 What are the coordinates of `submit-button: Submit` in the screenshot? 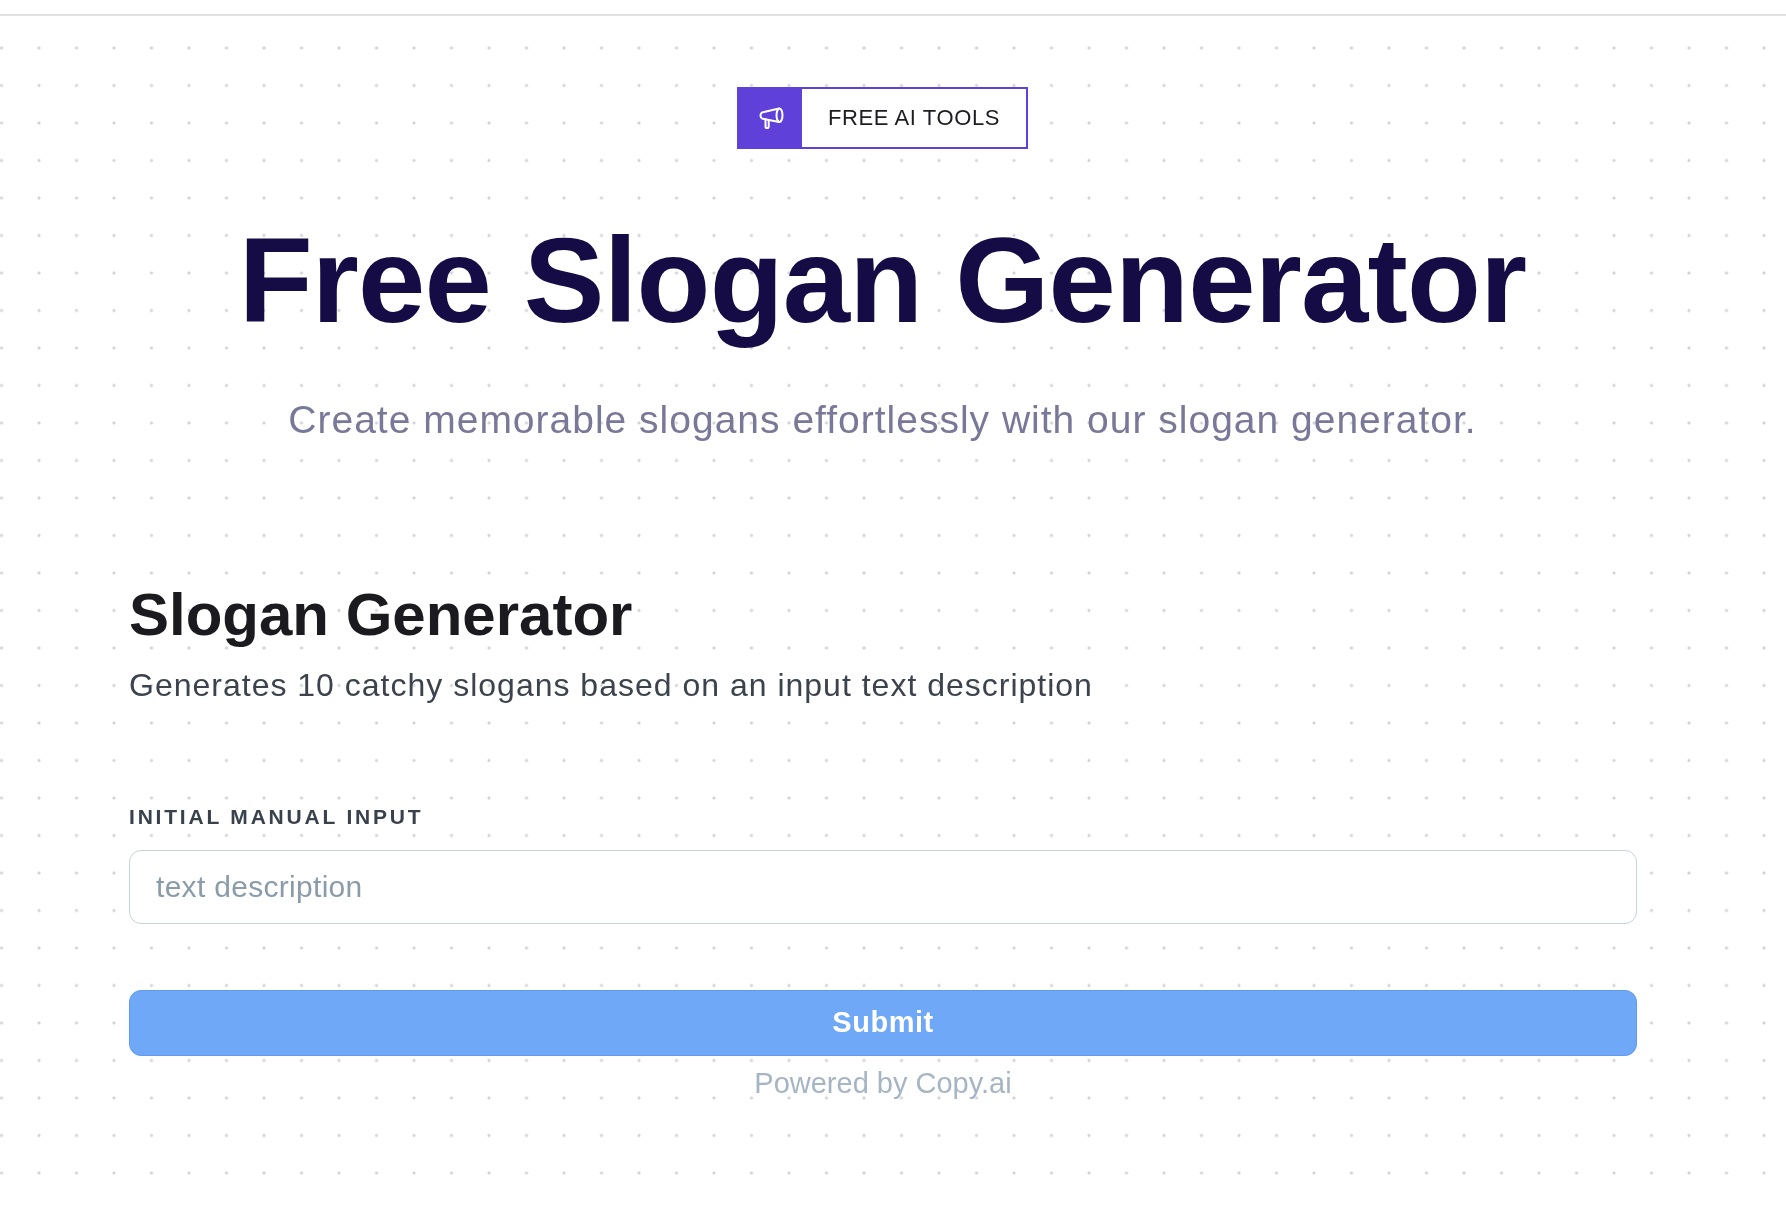 It's located at (883, 1022).